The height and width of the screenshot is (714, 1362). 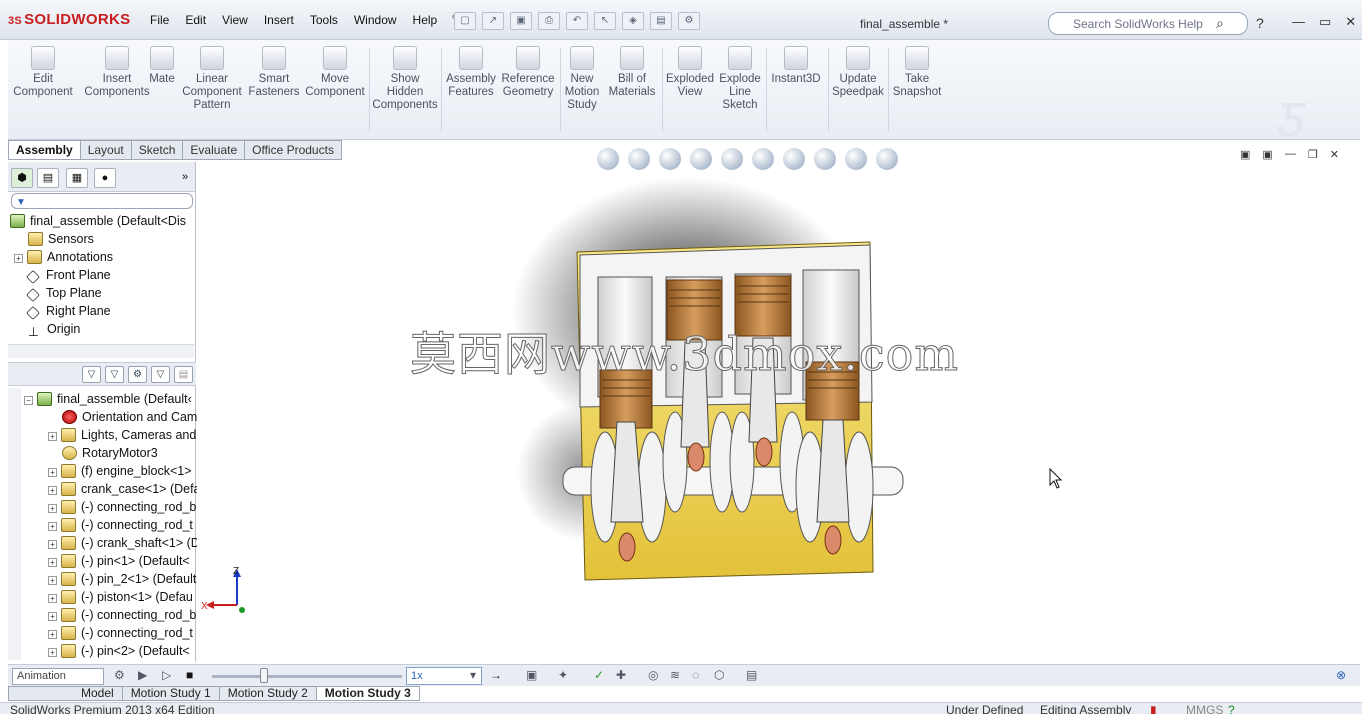 I want to click on tab-assembly: Assembly, so click(x=44, y=150).